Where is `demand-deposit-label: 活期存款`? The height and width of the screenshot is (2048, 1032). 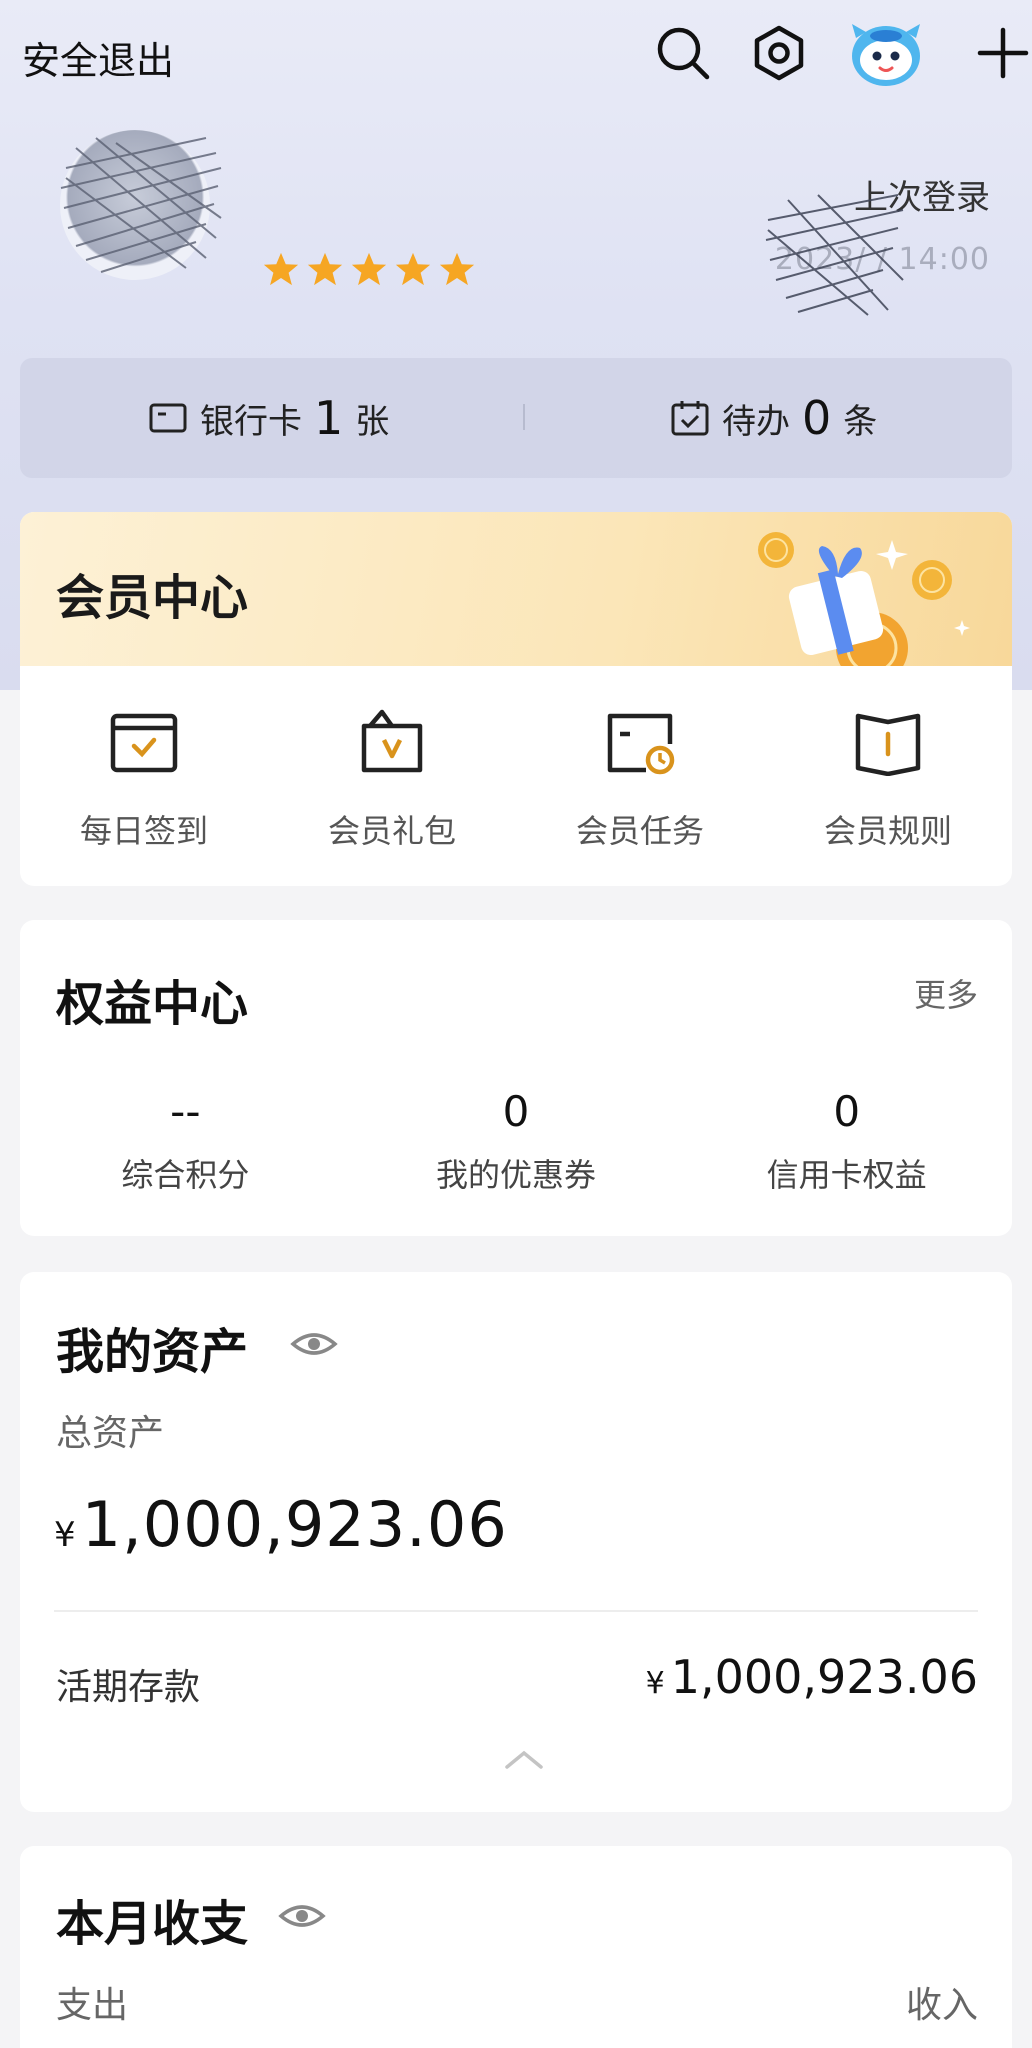
demand-deposit-label: 活期存款 is located at coordinates (128, 1684).